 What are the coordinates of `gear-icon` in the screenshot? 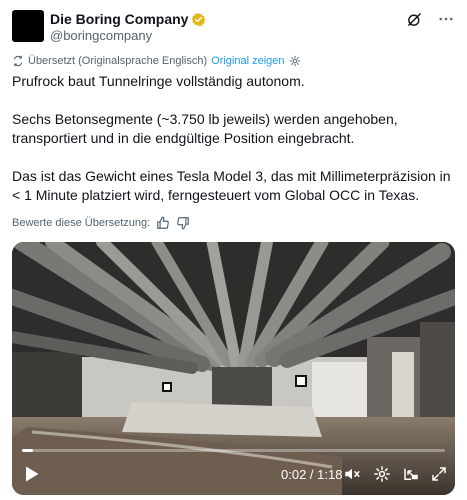 It's located at (382, 474).